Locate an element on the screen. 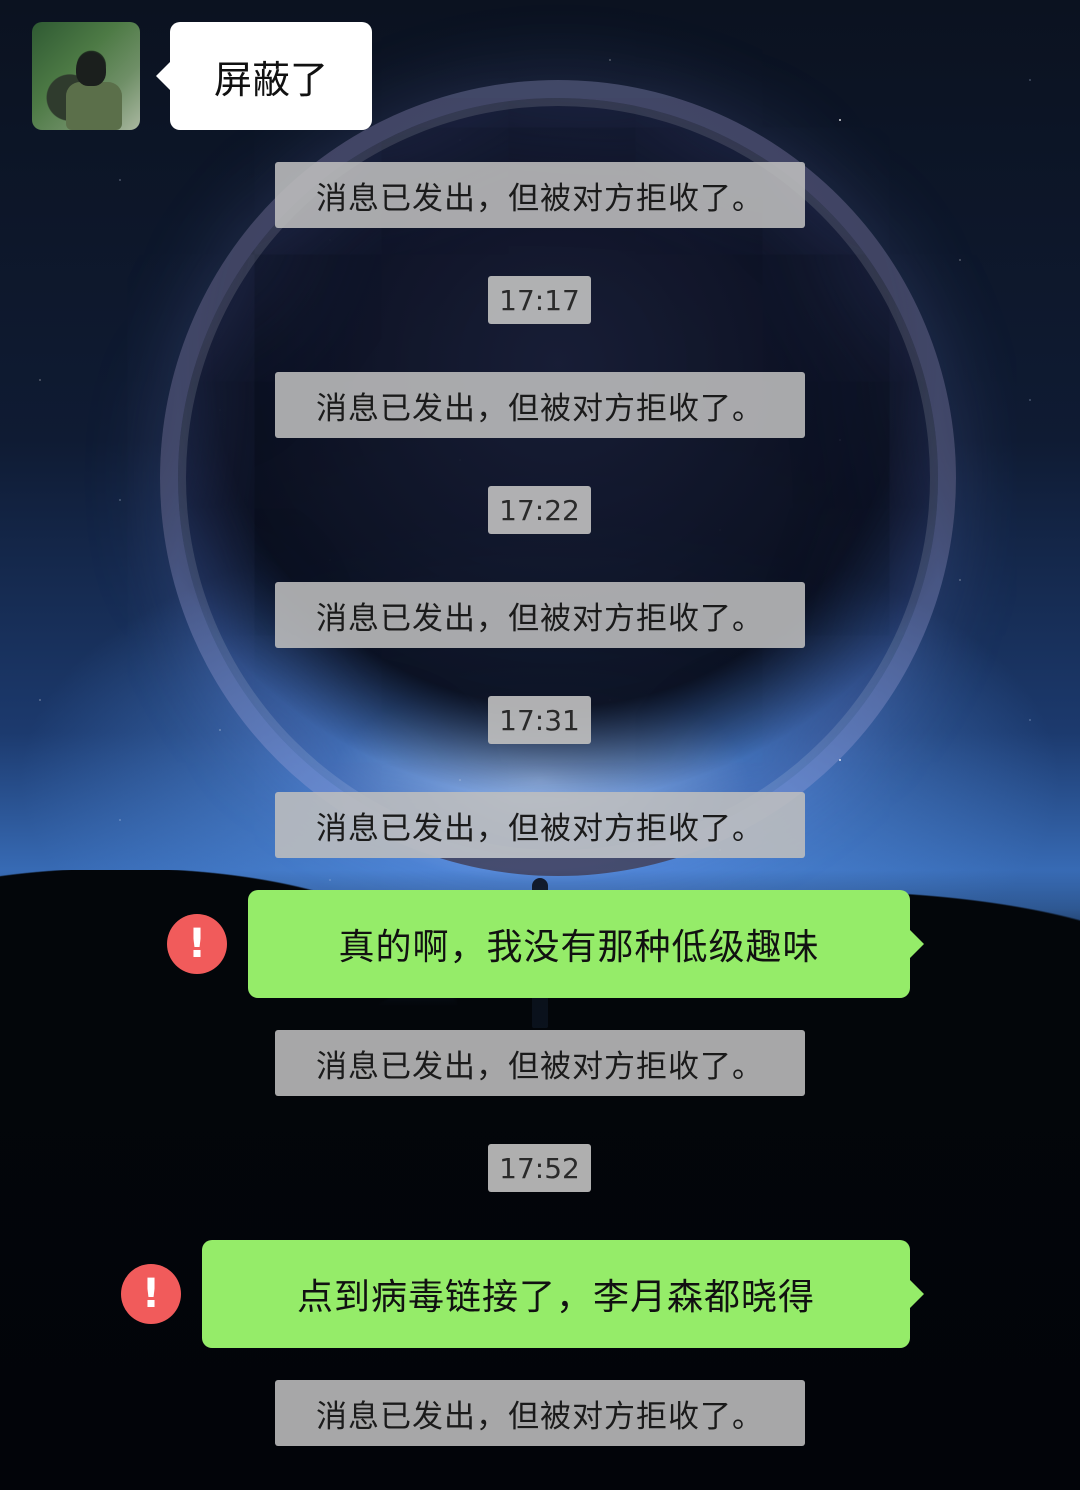 The width and height of the screenshot is (1080, 1490). timestamp-text: 17:17 is located at coordinates (539, 300).